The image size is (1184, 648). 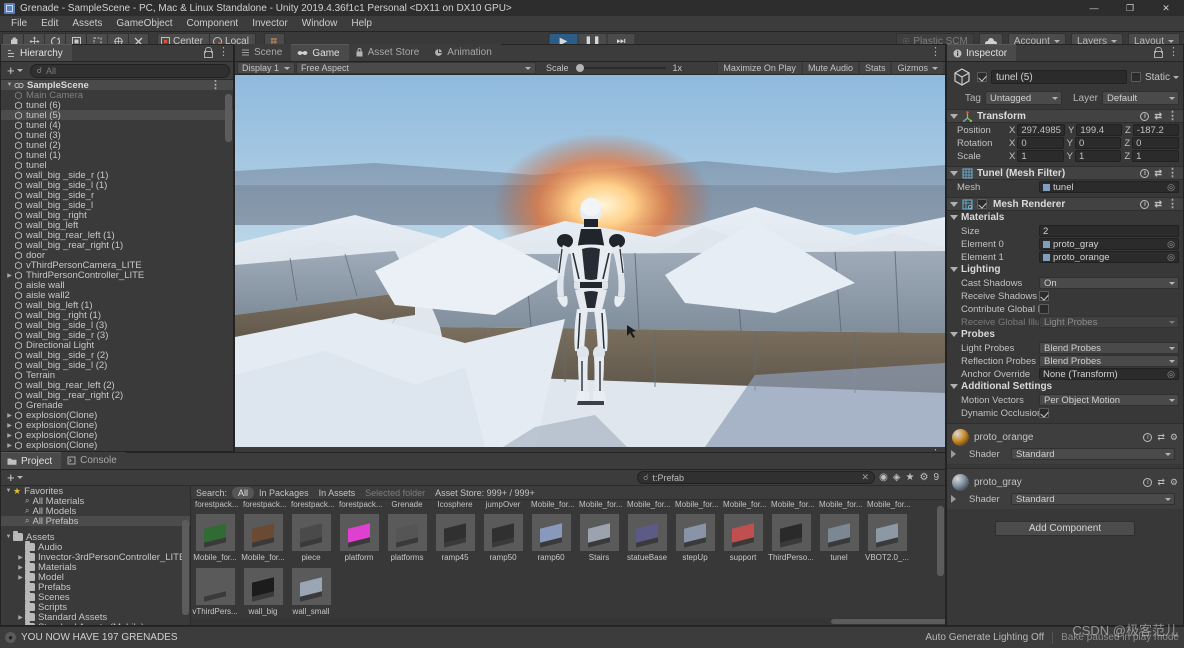 What do you see at coordinates (917, 68) in the screenshot?
I see `gizmos-dropdown: Gizmos` at bounding box center [917, 68].